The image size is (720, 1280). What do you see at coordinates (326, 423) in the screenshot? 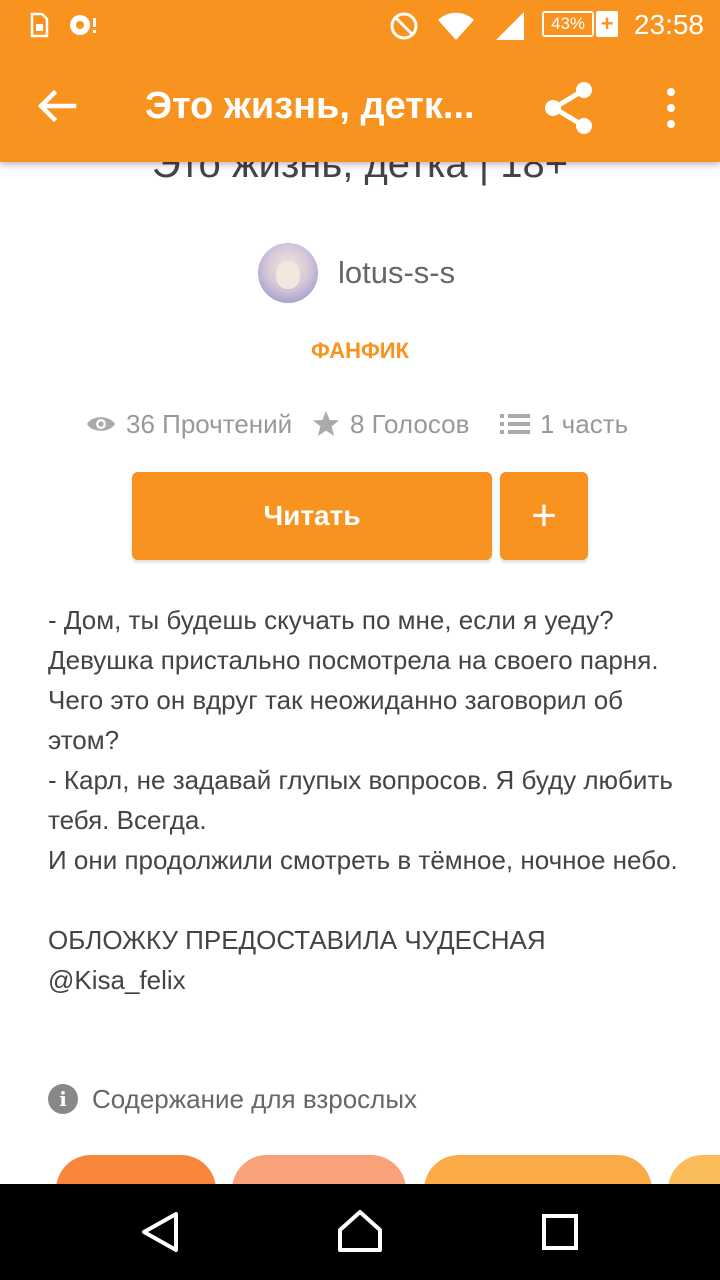
I see `star-icon` at bounding box center [326, 423].